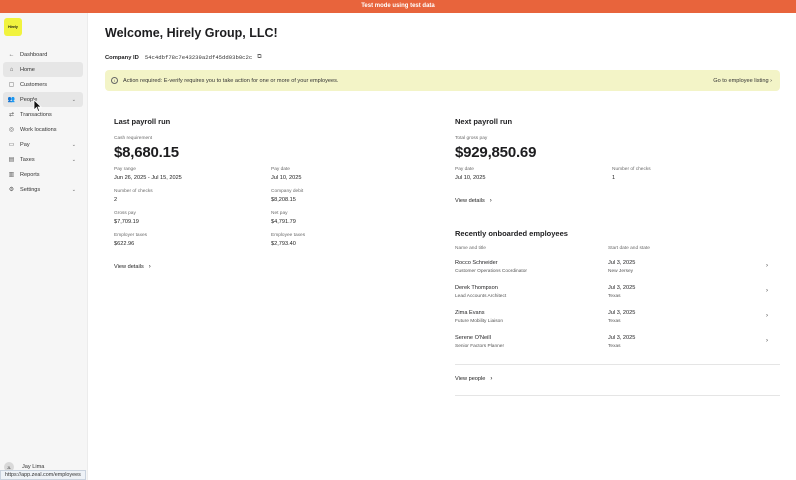 The height and width of the screenshot is (480, 796). What do you see at coordinates (621, 271) in the screenshot?
I see `employee-state: New Jersey` at bounding box center [621, 271].